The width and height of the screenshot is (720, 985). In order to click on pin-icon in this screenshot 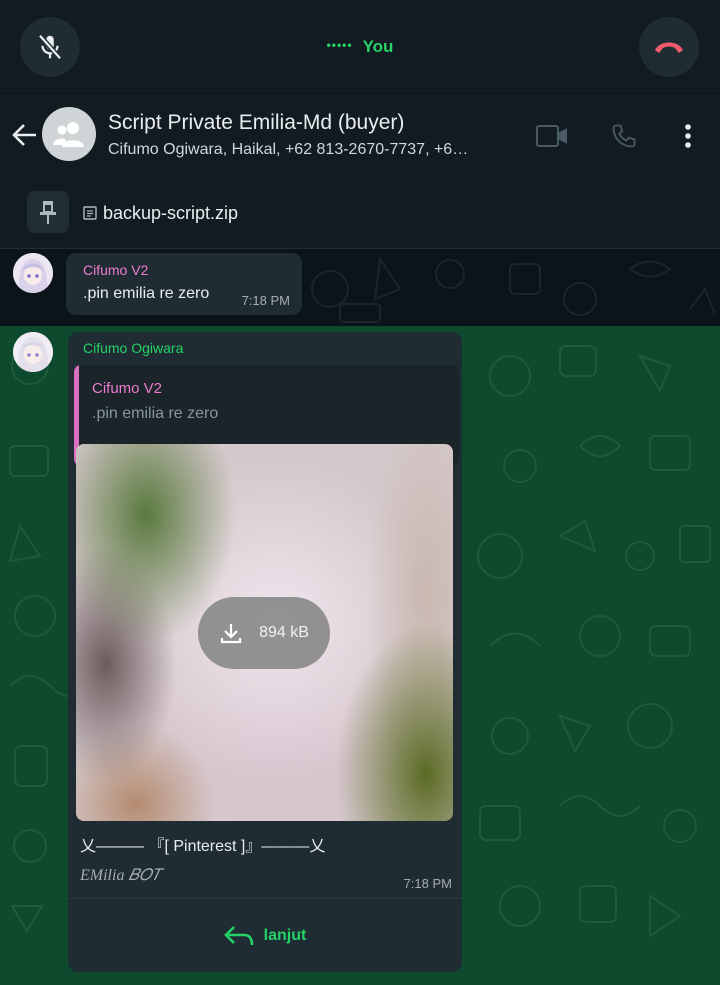, I will do `click(48, 212)`.